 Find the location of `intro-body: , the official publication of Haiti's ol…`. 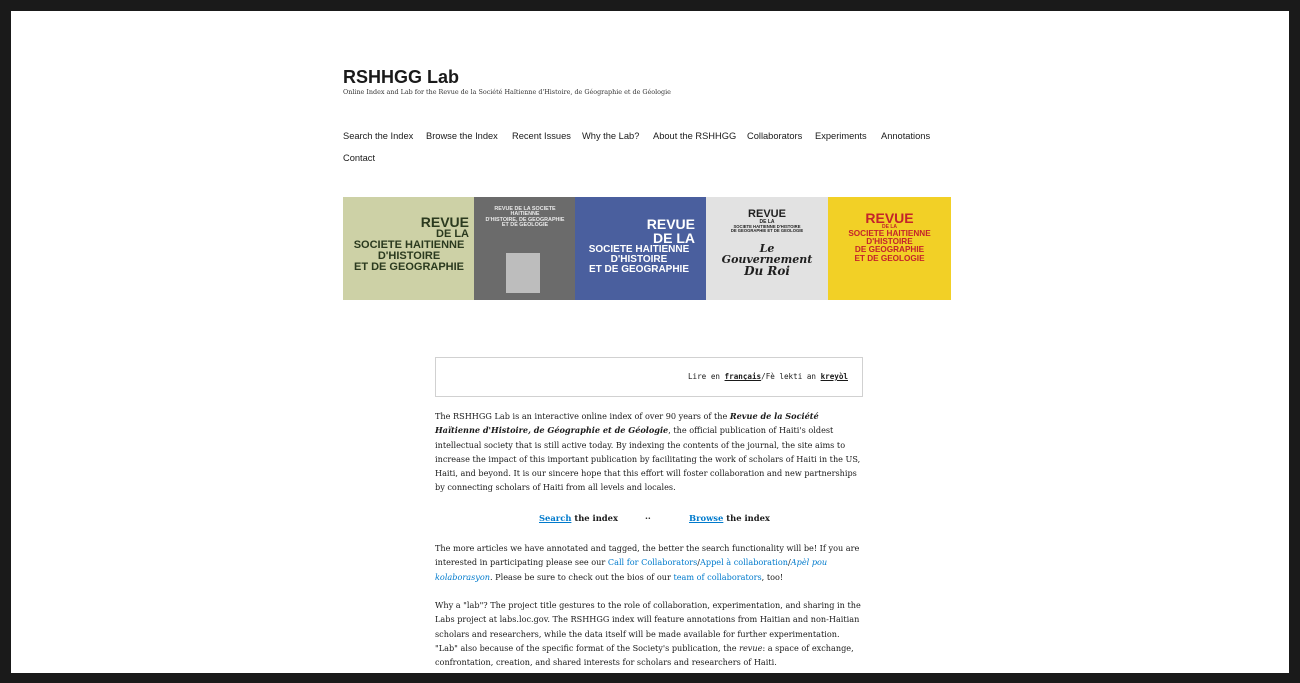

intro-body: , the official publication of Haiti's ol… is located at coordinates (648, 459).